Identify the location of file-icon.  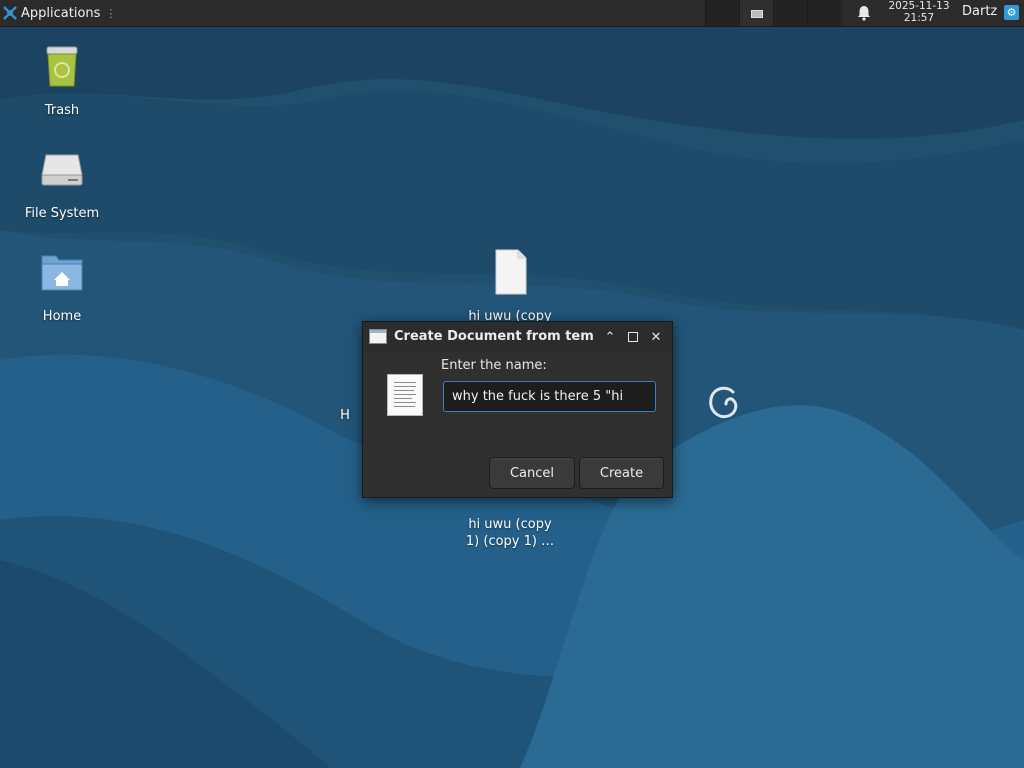
(511, 272).